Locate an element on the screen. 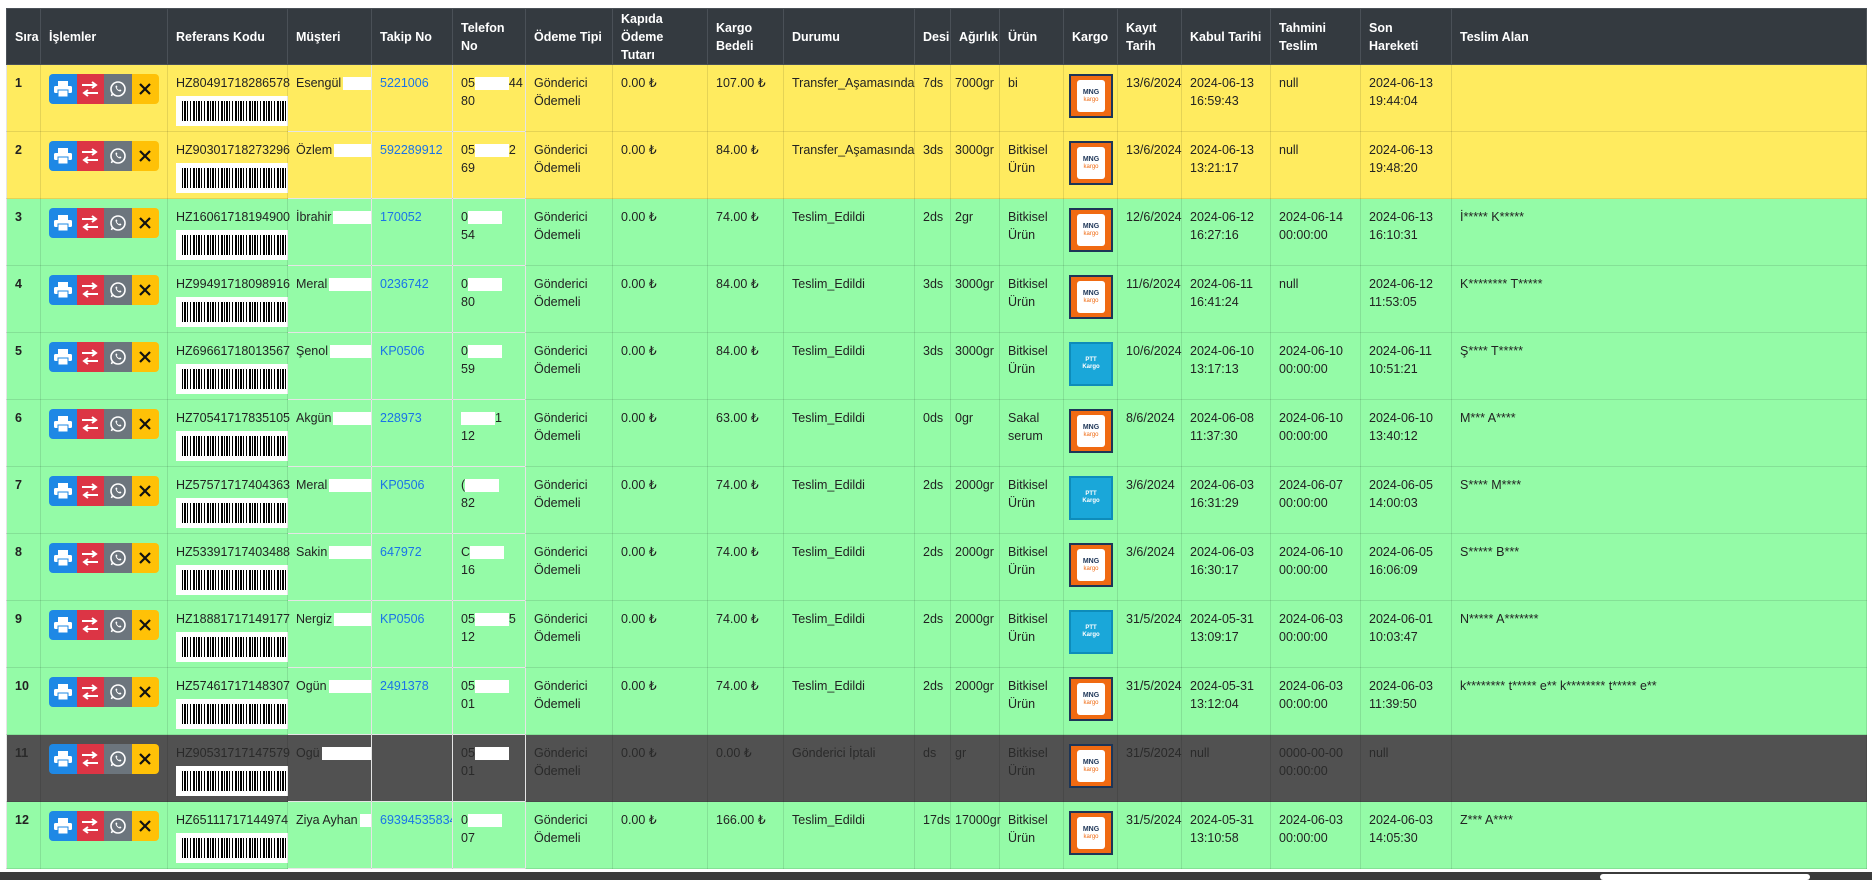 The image size is (1872, 880). tracking-number-link: 170052 is located at coordinates (401, 217).